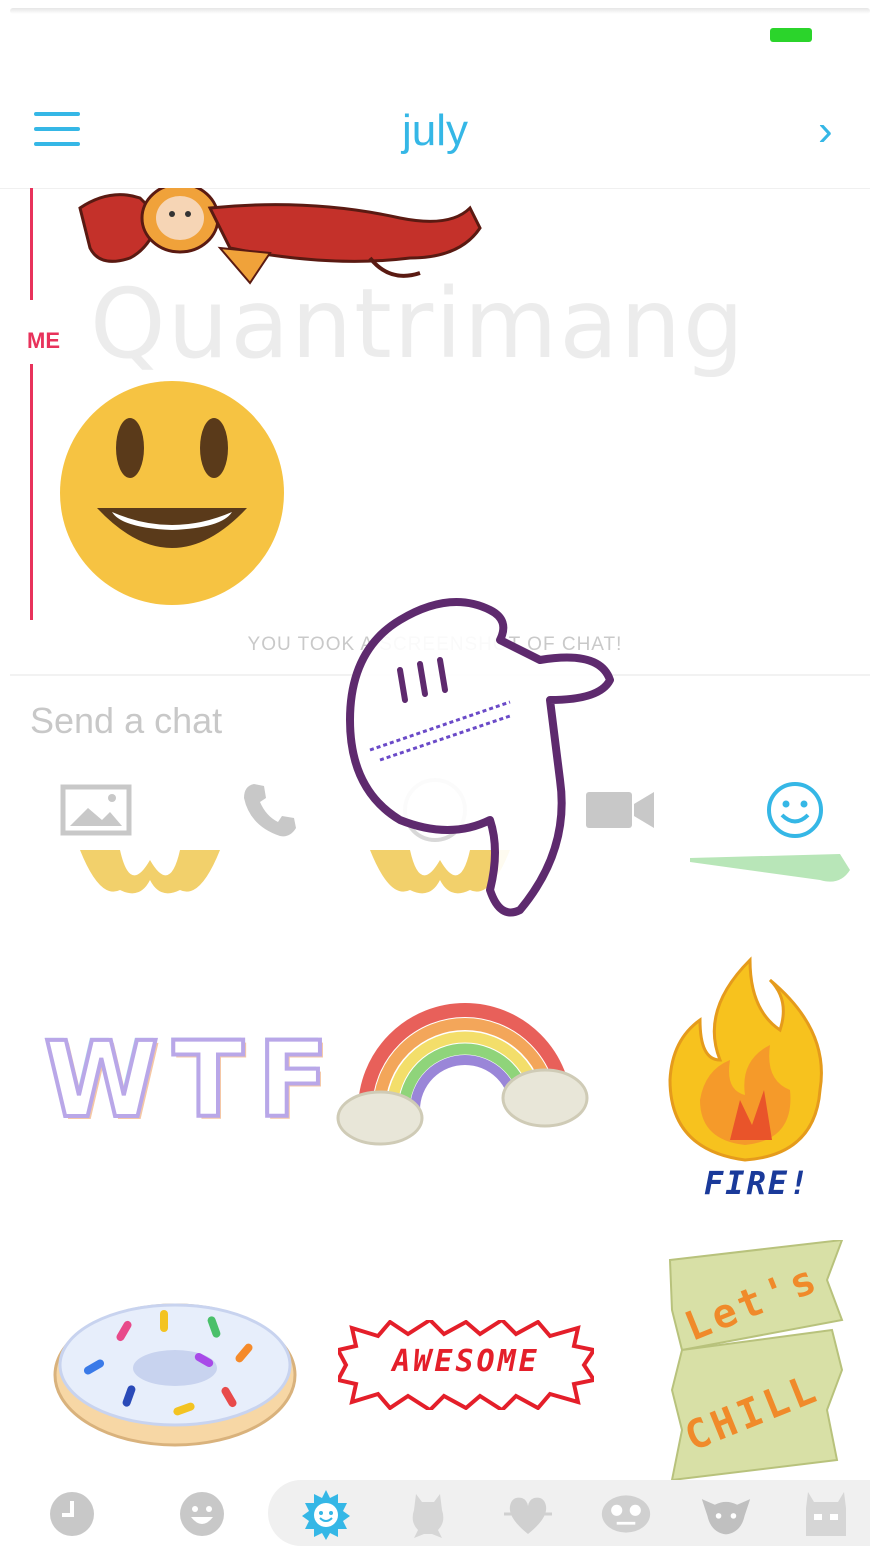 The width and height of the screenshot is (870, 1546). Describe the element at coordinates (825, 131) in the screenshot. I see `chevron-right-icon: ›` at that location.